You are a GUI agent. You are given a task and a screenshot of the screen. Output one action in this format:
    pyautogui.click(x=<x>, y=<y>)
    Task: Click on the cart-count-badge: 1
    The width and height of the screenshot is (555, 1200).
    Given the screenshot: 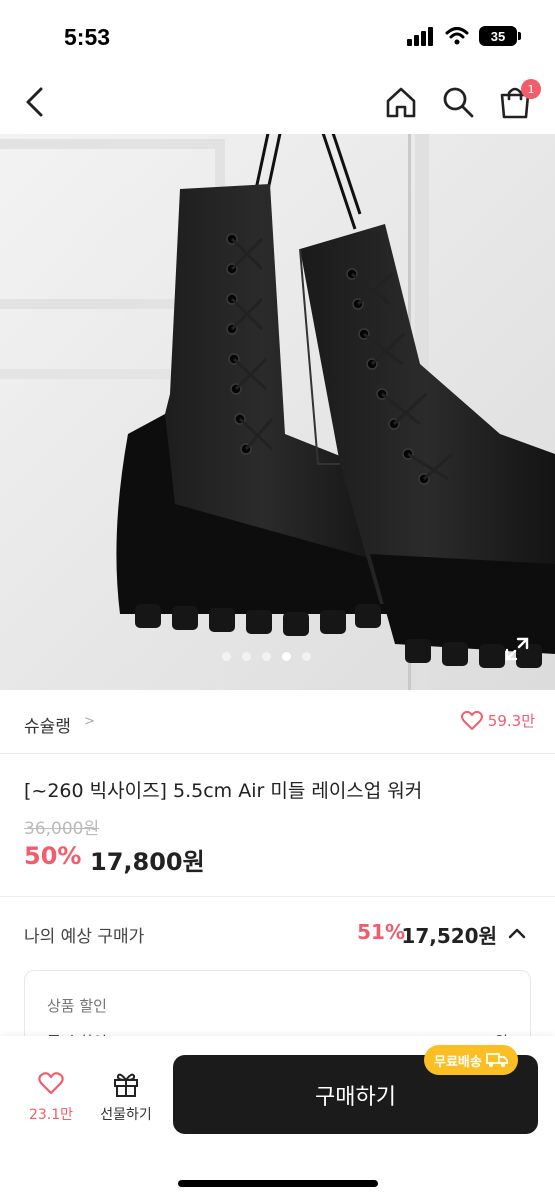 What is the action you would take?
    pyautogui.click(x=531, y=89)
    